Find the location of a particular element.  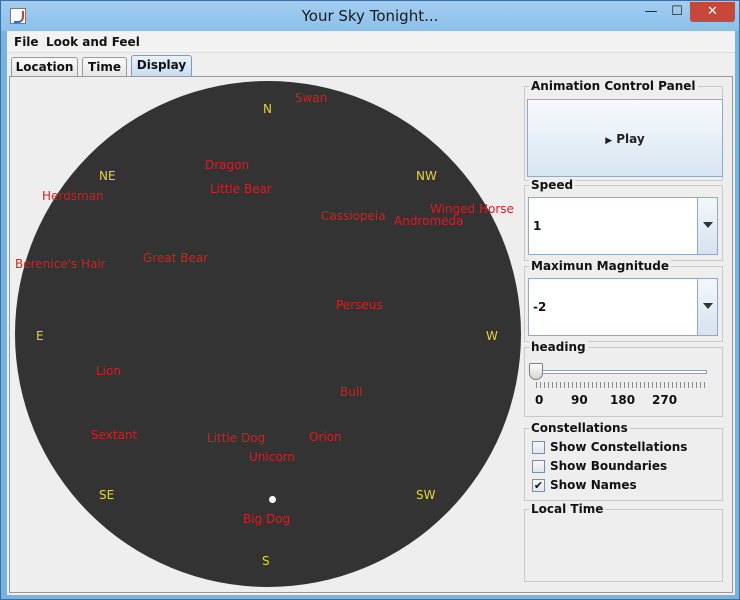

heading-slider-track is located at coordinates (622, 372).